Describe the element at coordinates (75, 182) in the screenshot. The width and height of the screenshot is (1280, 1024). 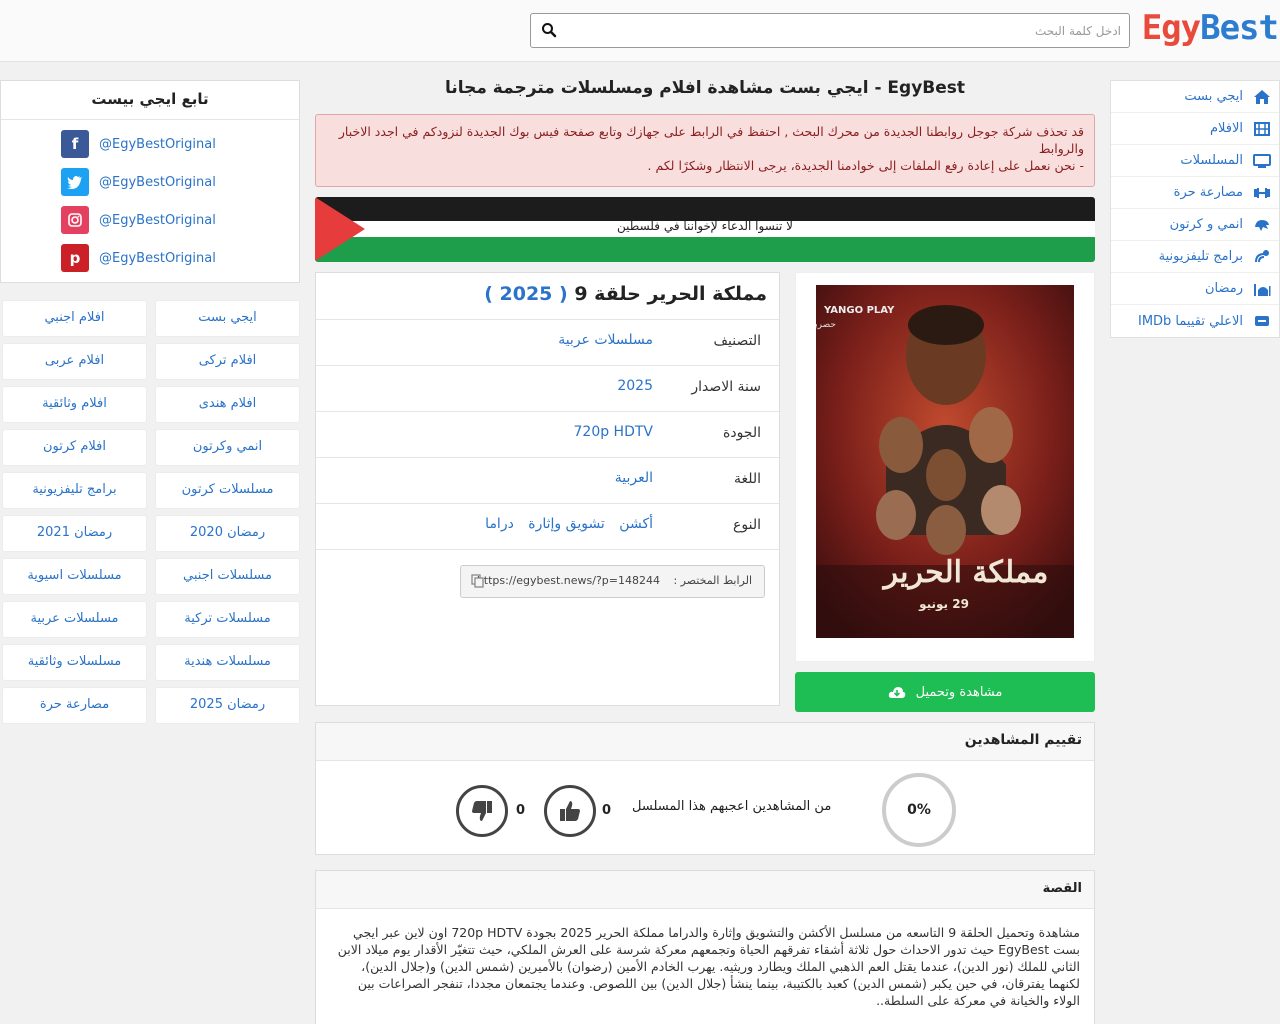
I see `twitter-icon` at that location.